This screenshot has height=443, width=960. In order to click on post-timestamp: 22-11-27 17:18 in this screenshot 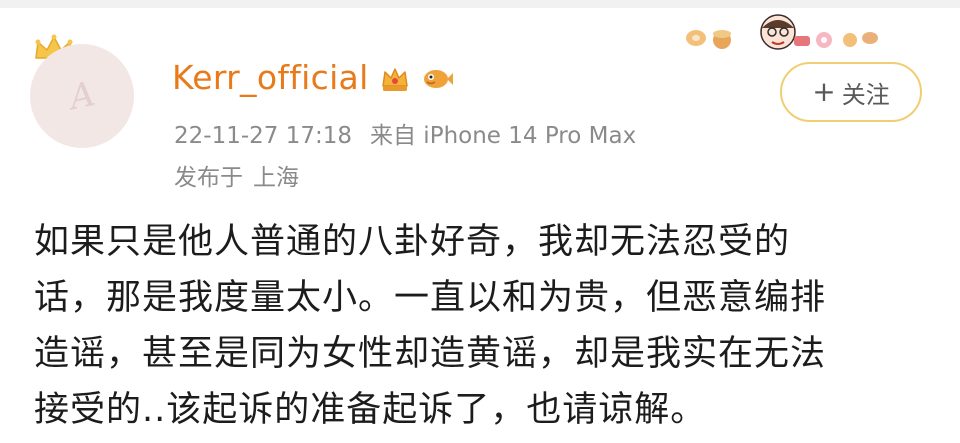, I will do `click(263, 136)`.